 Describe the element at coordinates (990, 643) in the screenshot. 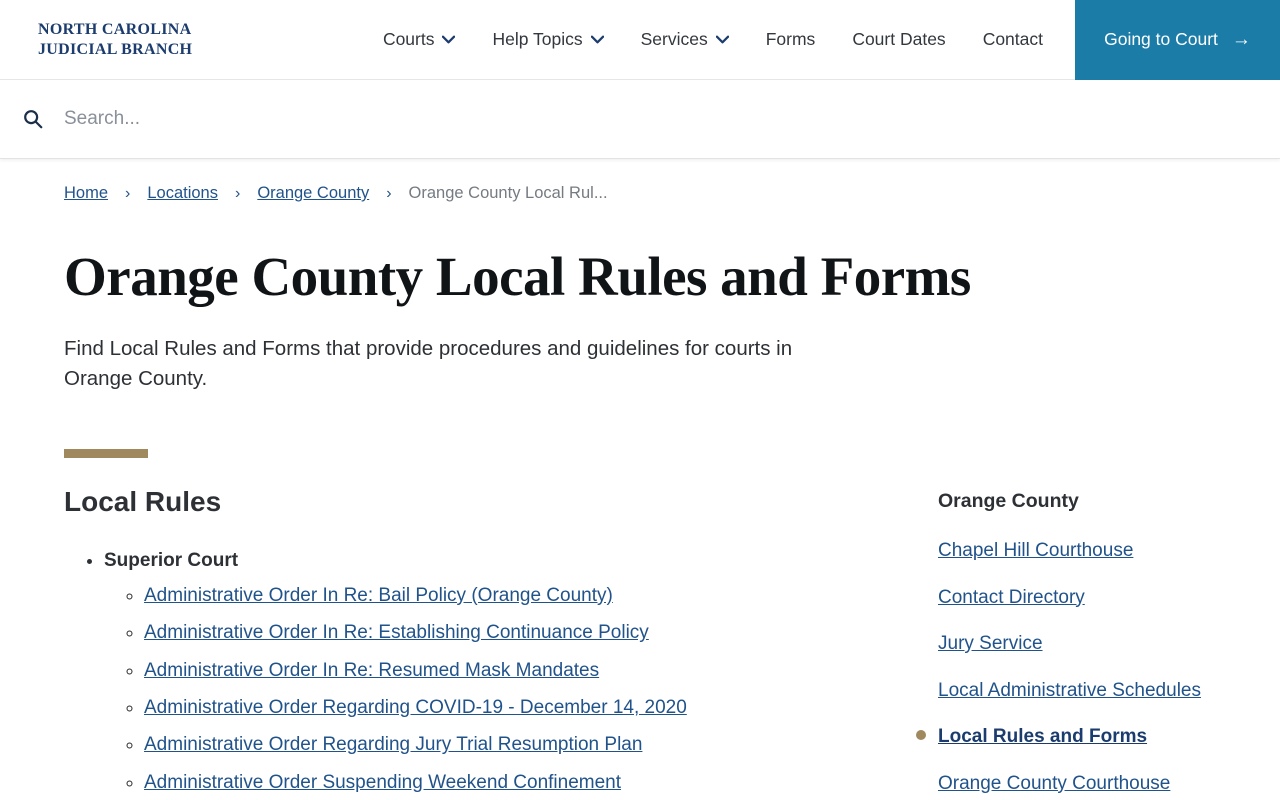

I see `sidebar-link: Jury Service` at that location.